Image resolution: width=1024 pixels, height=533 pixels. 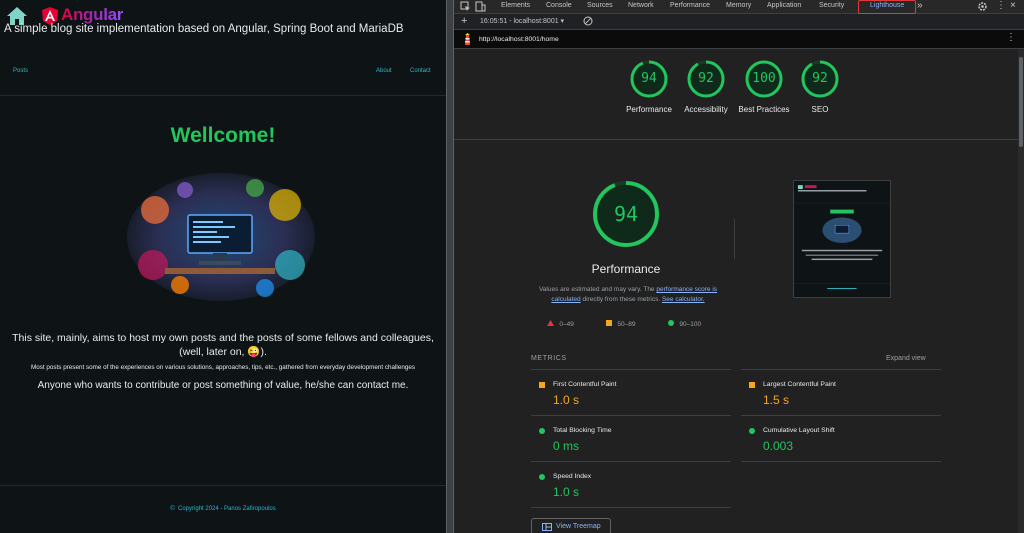 I want to click on scrollbar-thumb, so click(x=1021, y=102).